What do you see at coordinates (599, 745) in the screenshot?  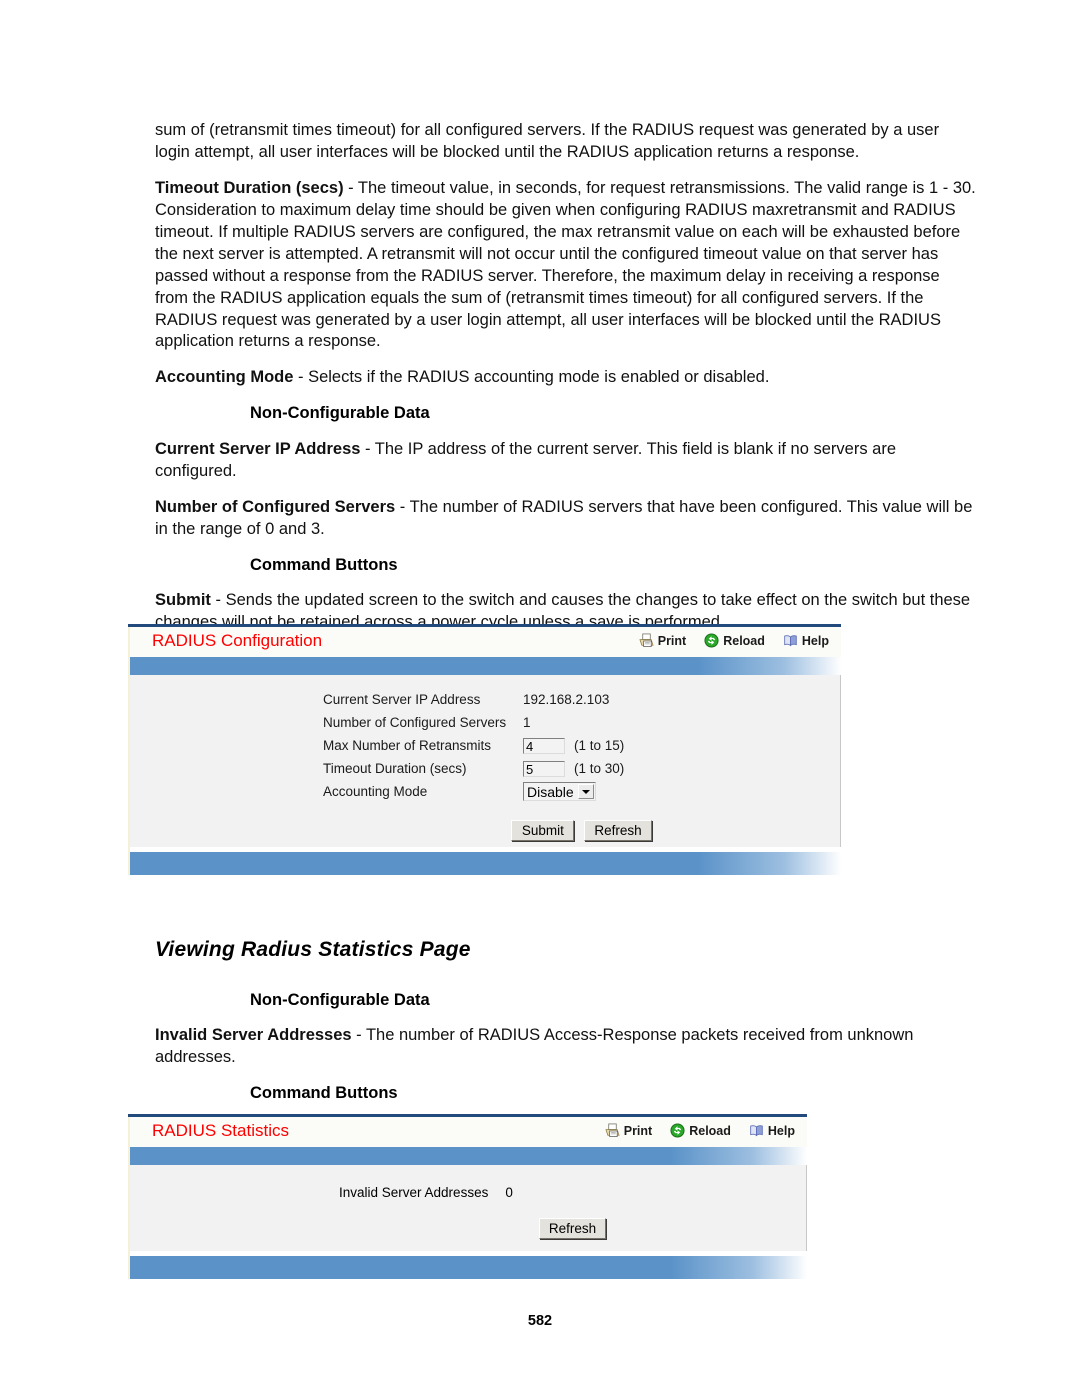 I see `max-retransmits-range-hint: (1 to 15)` at bounding box center [599, 745].